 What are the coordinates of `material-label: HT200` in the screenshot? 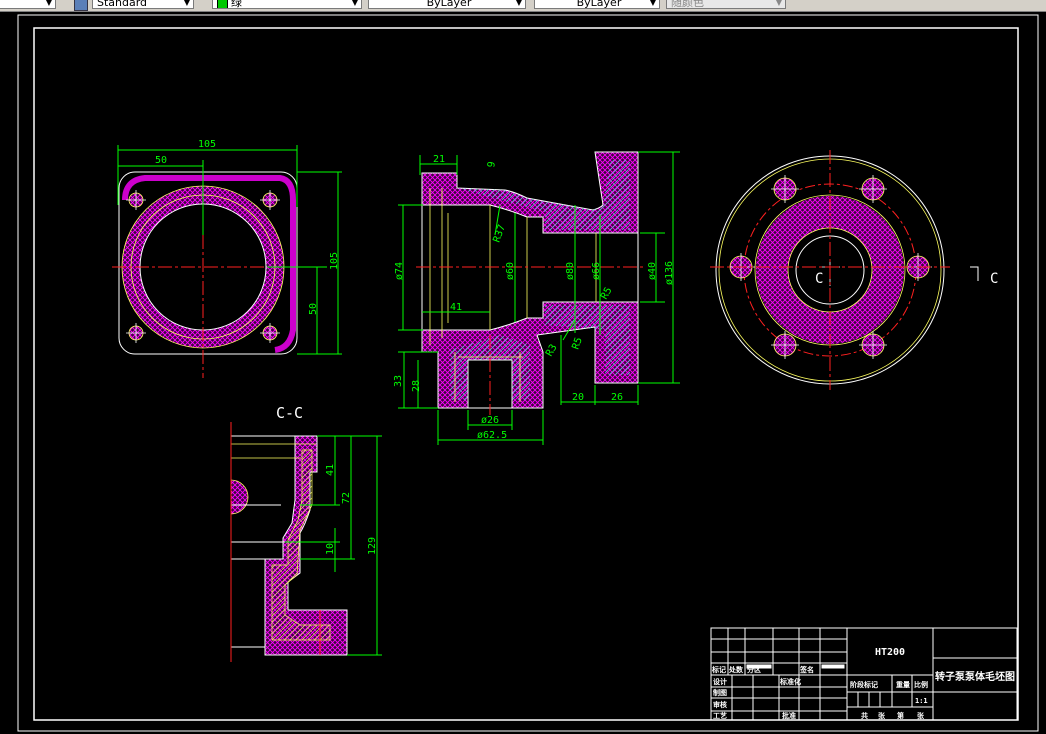 It's located at (890, 652).